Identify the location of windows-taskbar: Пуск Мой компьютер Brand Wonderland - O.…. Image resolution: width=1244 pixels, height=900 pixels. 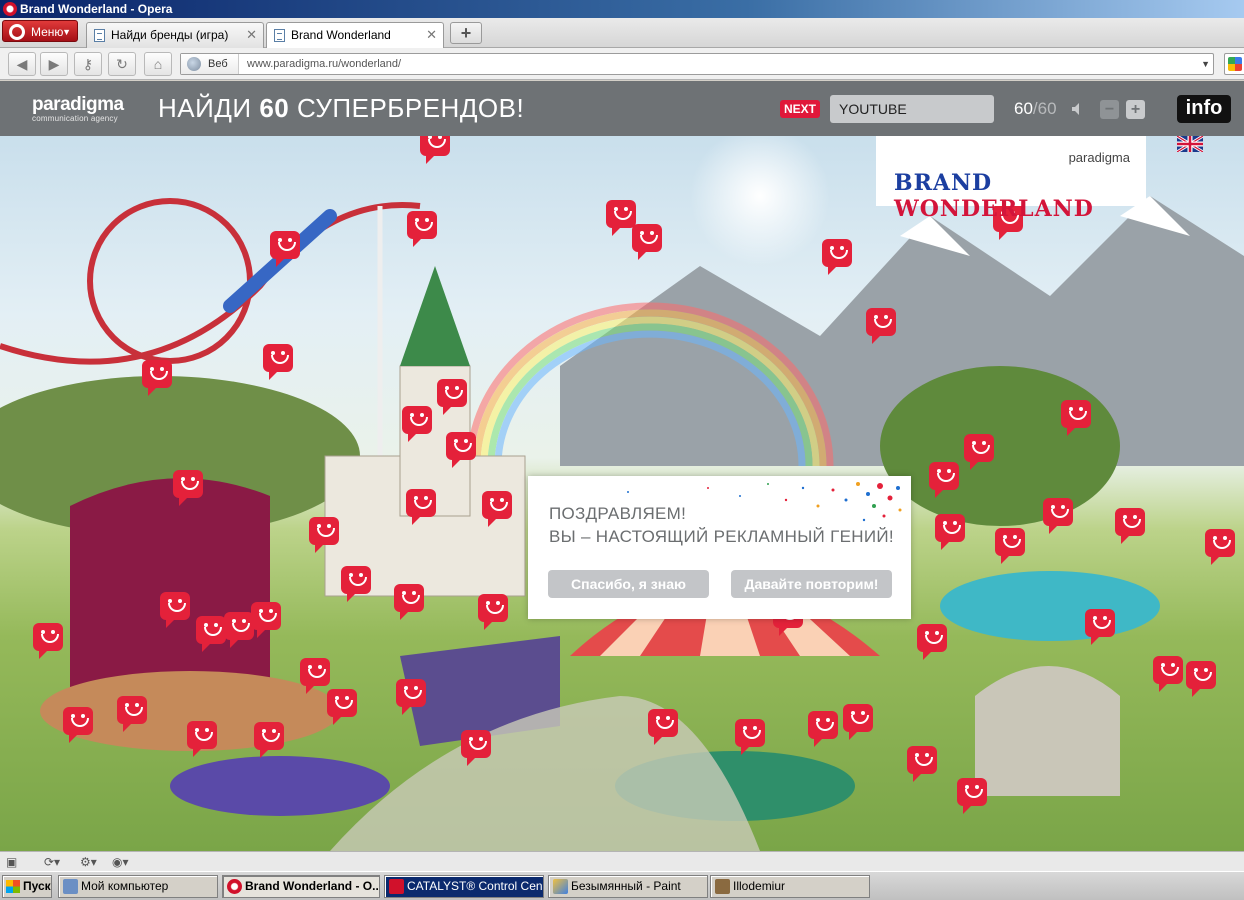
(622, 885).